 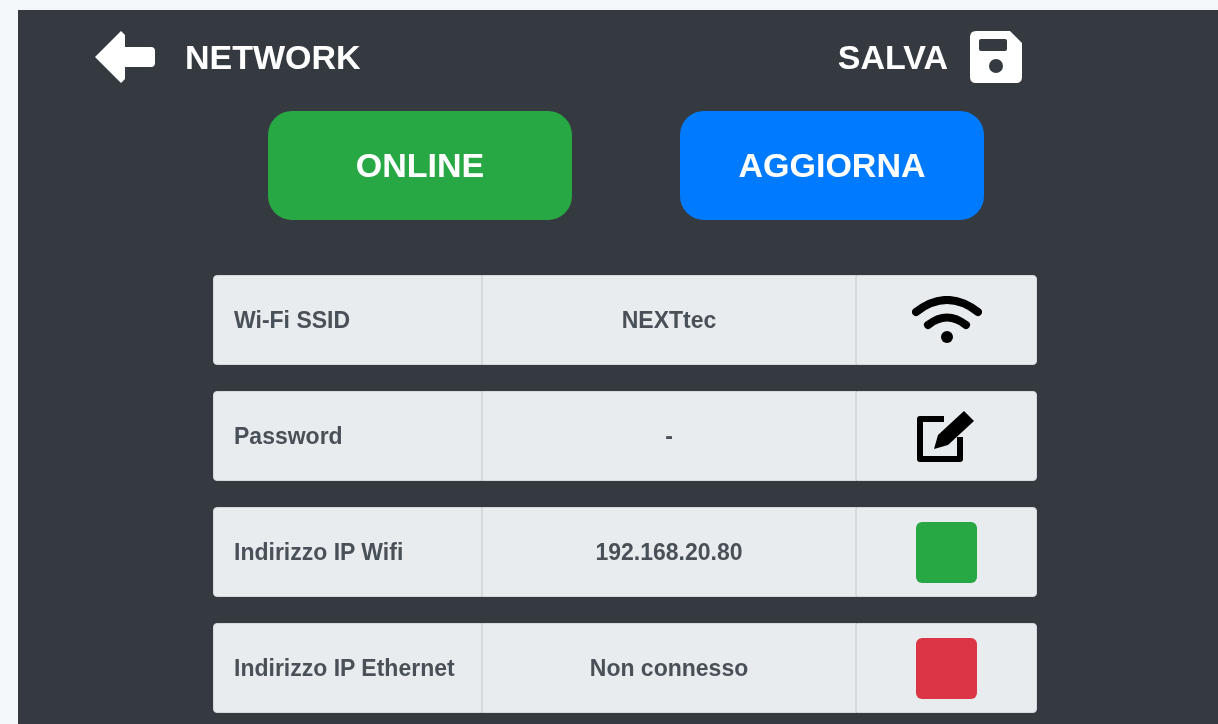 What do you see at coordinates (347, 320) in the screenshot?
I see `setting-label: Wi-Fi SSID` at bounding box center [347, 320].